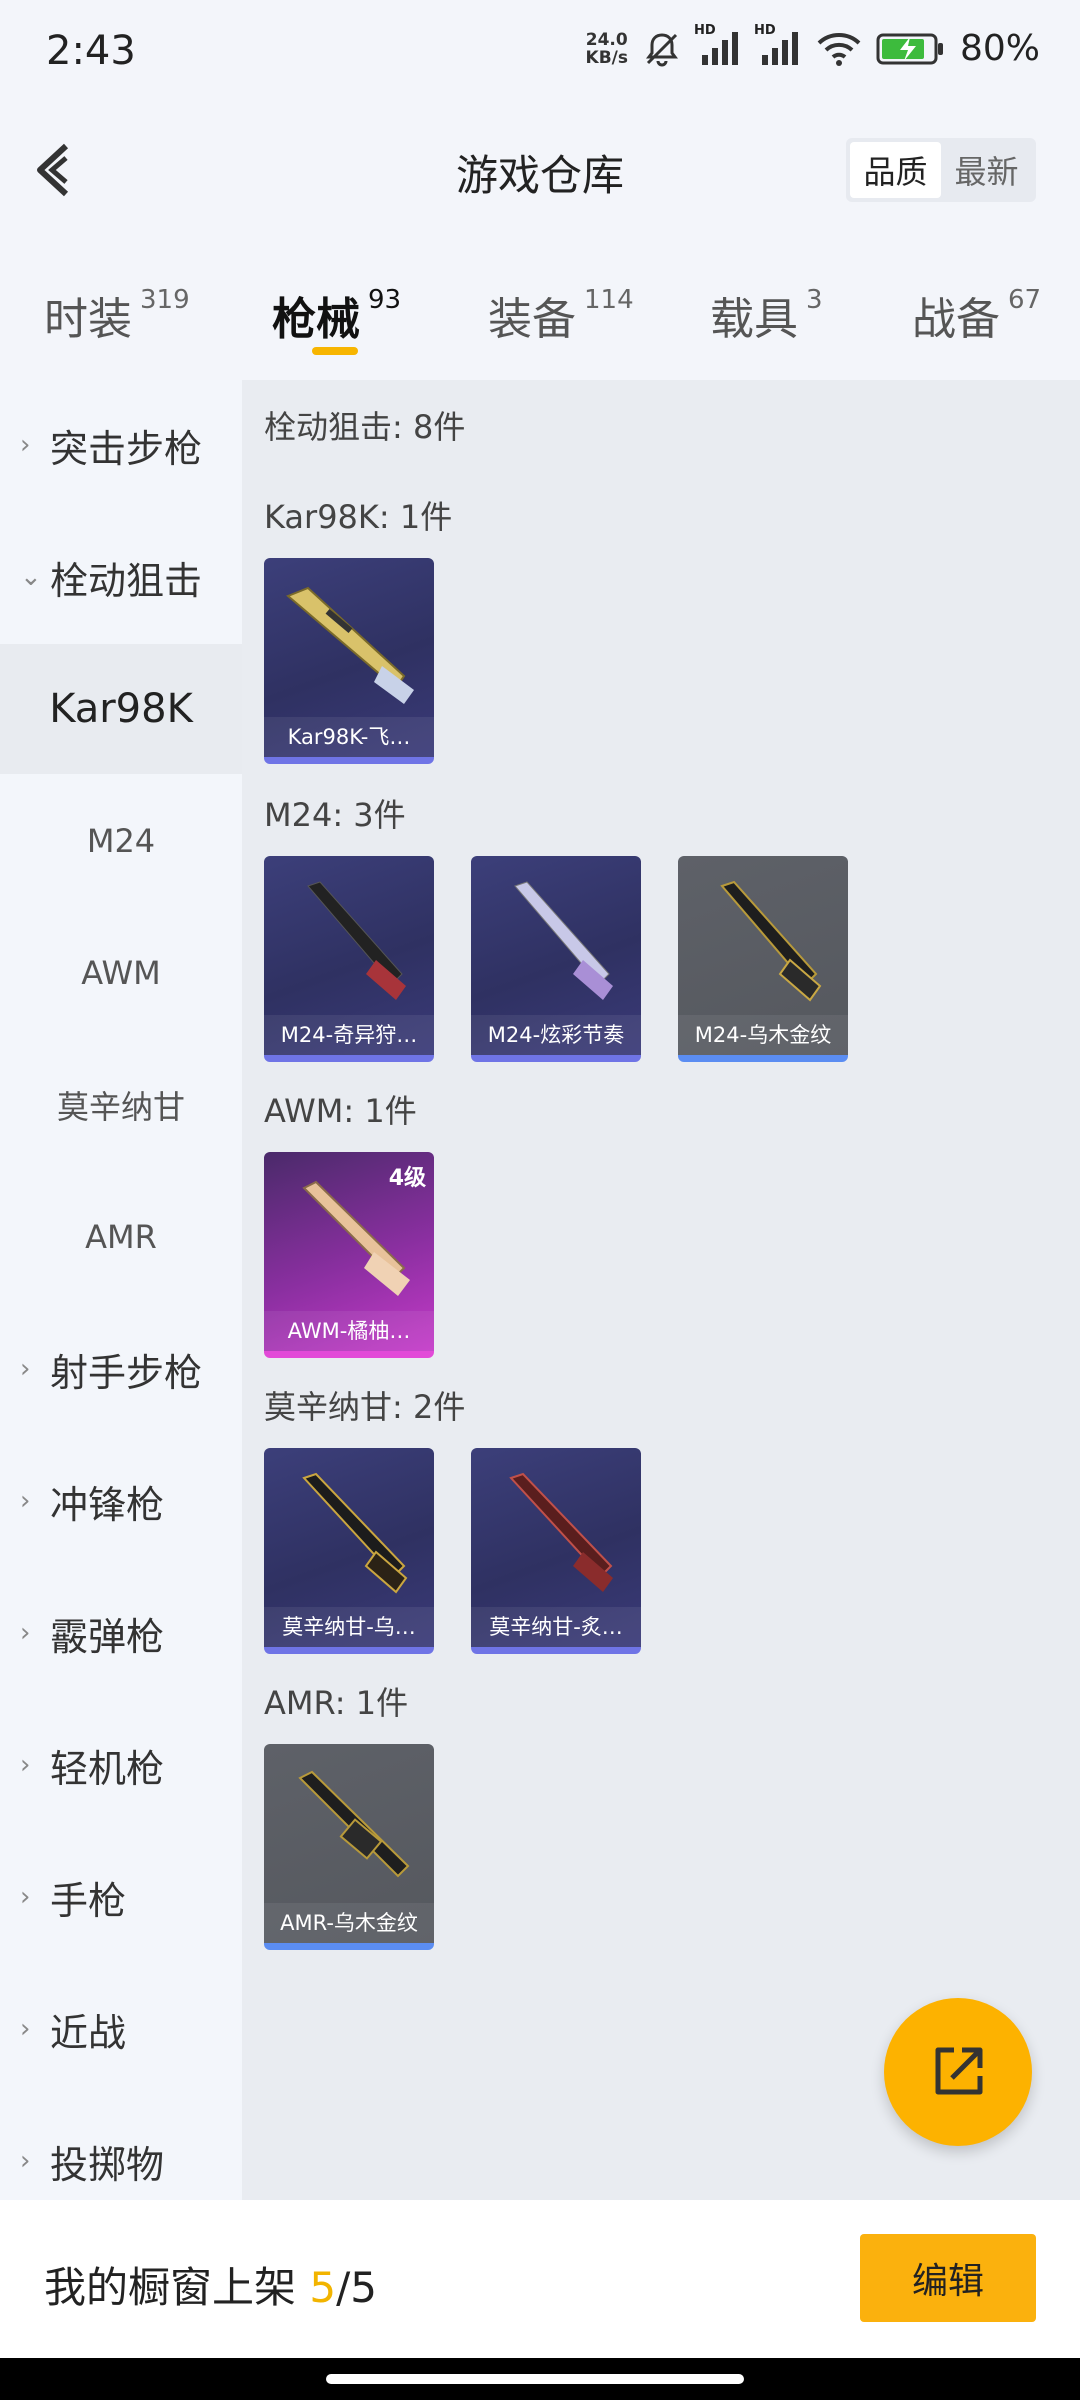 Image resolution: width=1080 pixels, height=2400 pixels. What do you see at coordinates (778, 46) in the screenshot?
I see `signal-2: HD` at bounding box center [778, 46].